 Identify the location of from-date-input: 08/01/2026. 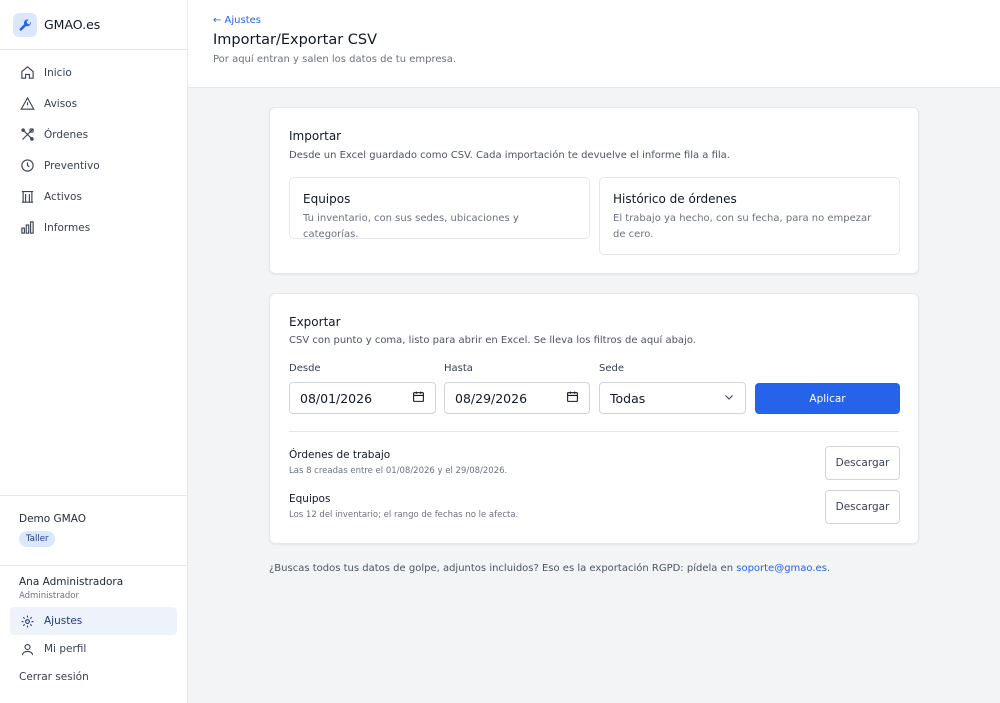
(362, 398).